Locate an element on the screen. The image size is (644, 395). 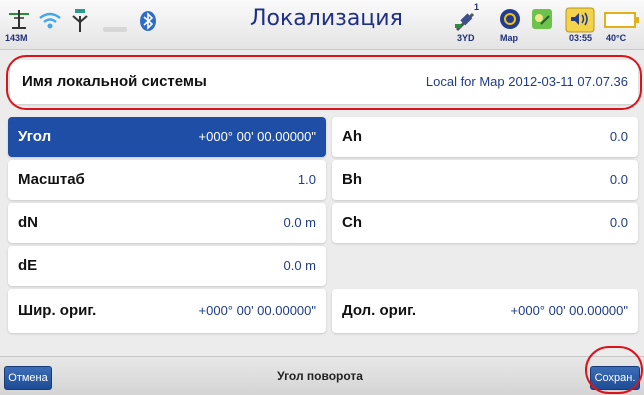
field-origin-lat-label: Шир. ориг. is located at coordinates (57, 310).